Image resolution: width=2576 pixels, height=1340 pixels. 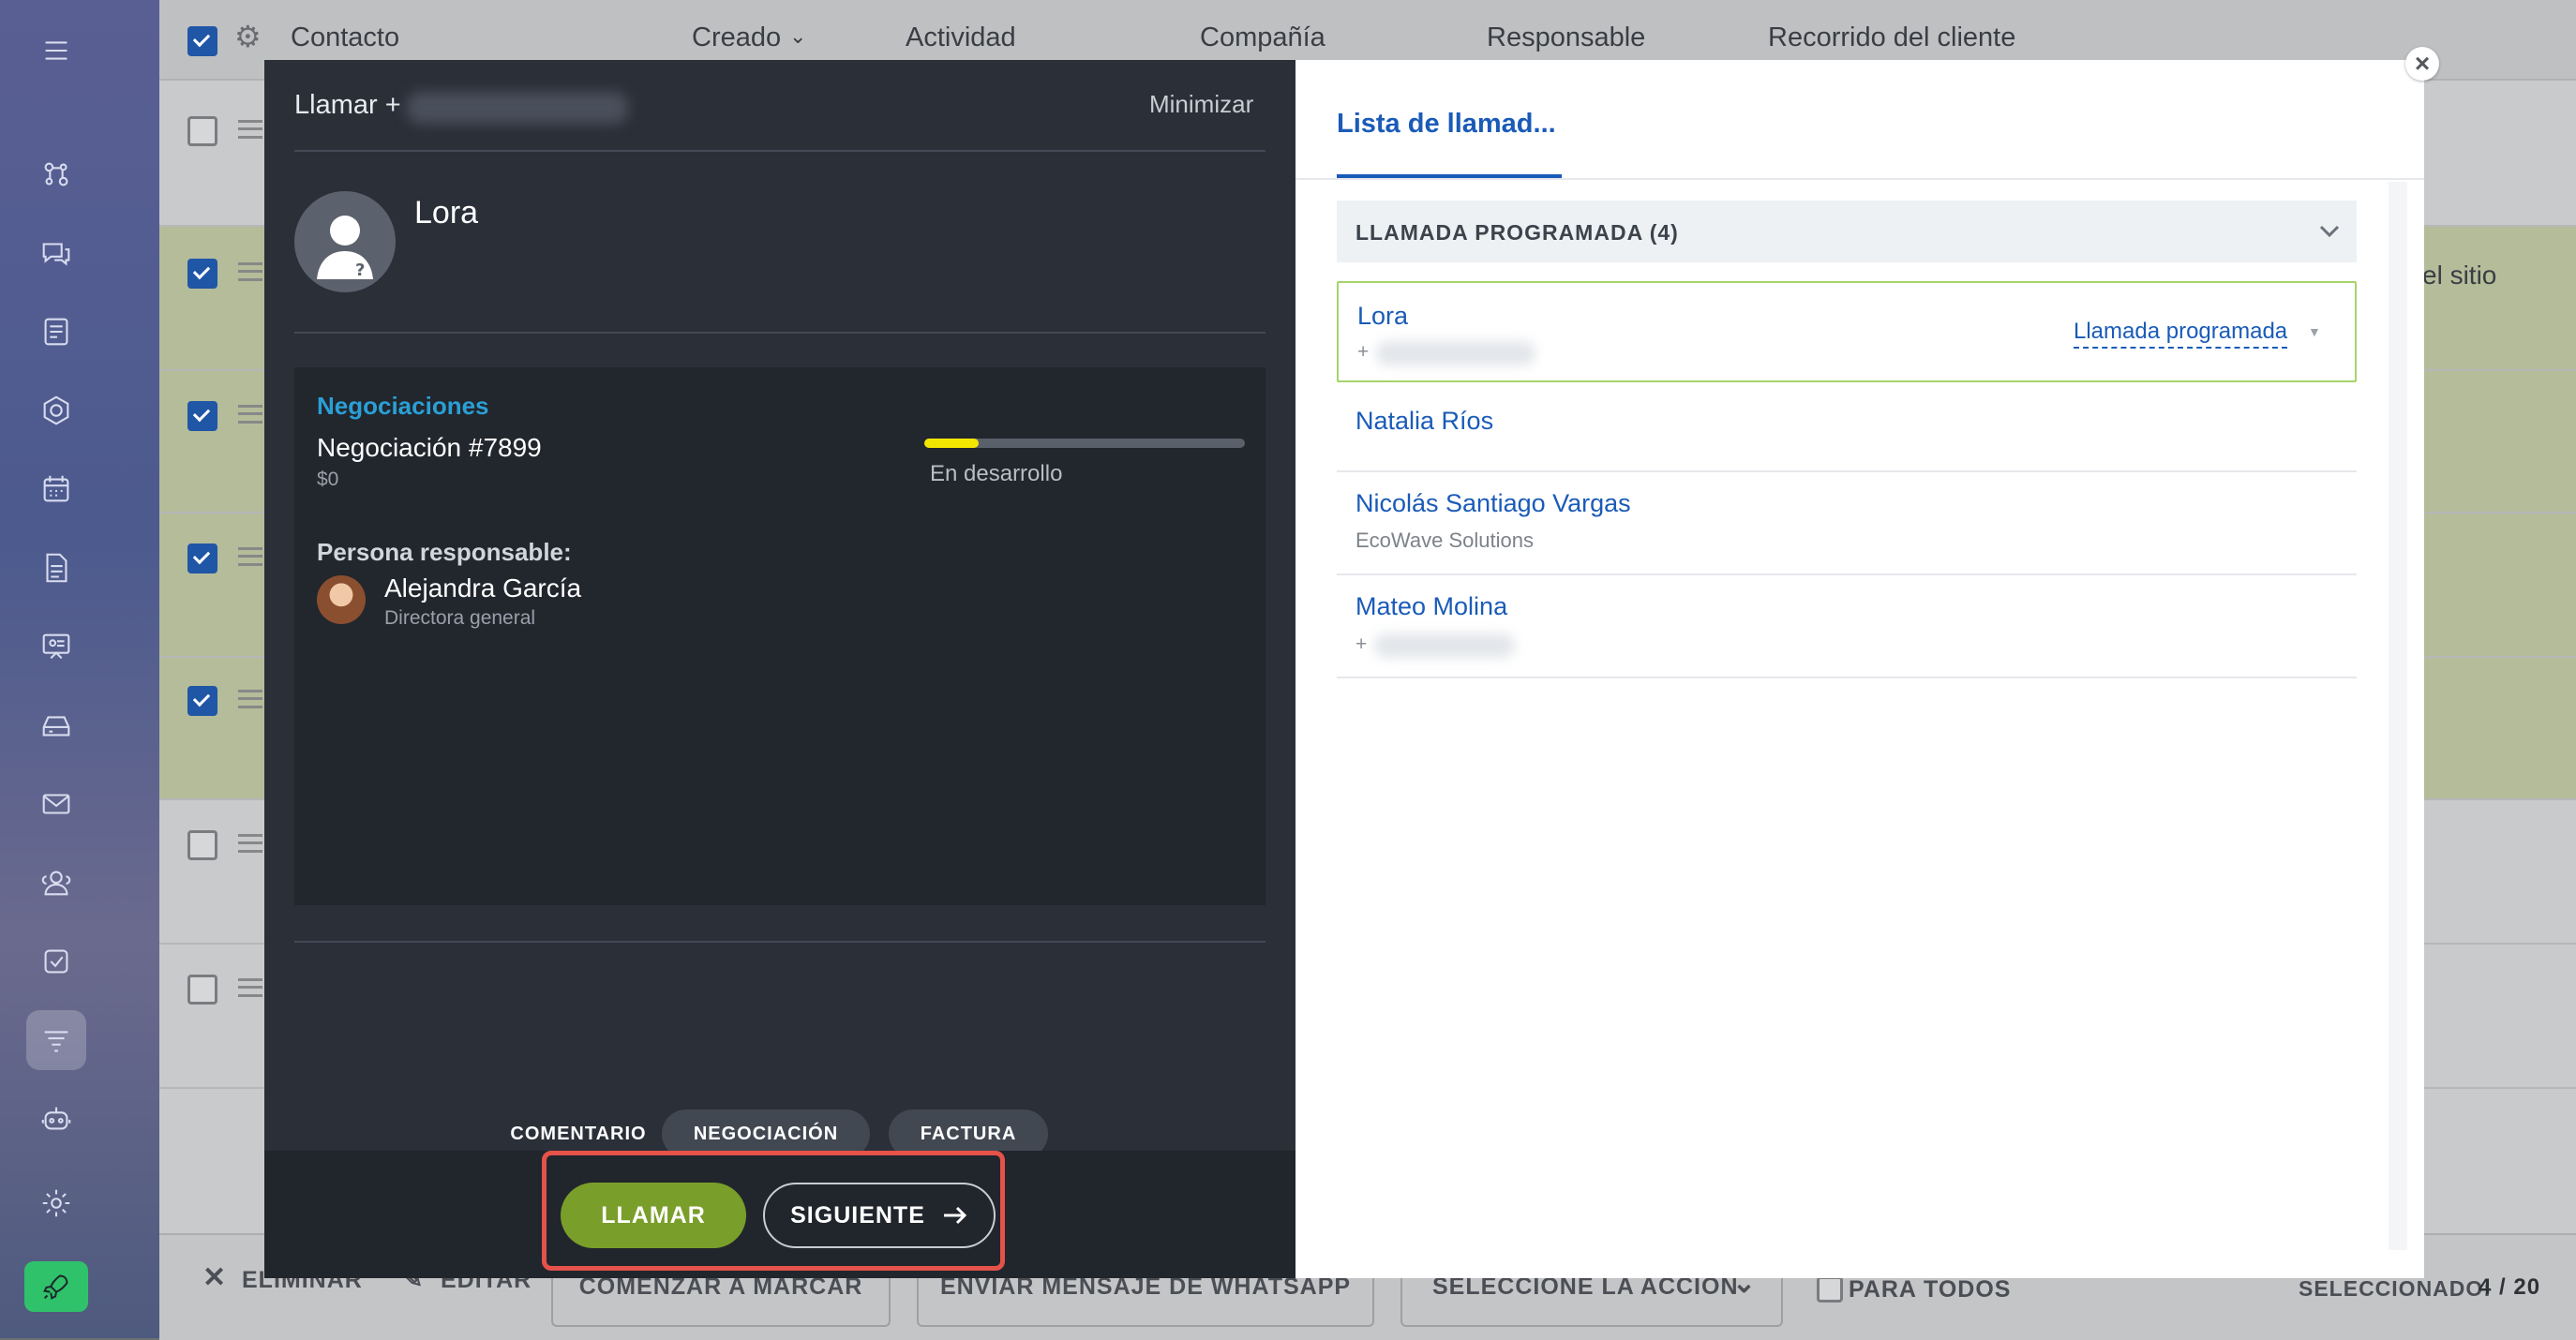 I want to click on column-recorrido: Recorrido del cliente, so click(x=1892, y=38).